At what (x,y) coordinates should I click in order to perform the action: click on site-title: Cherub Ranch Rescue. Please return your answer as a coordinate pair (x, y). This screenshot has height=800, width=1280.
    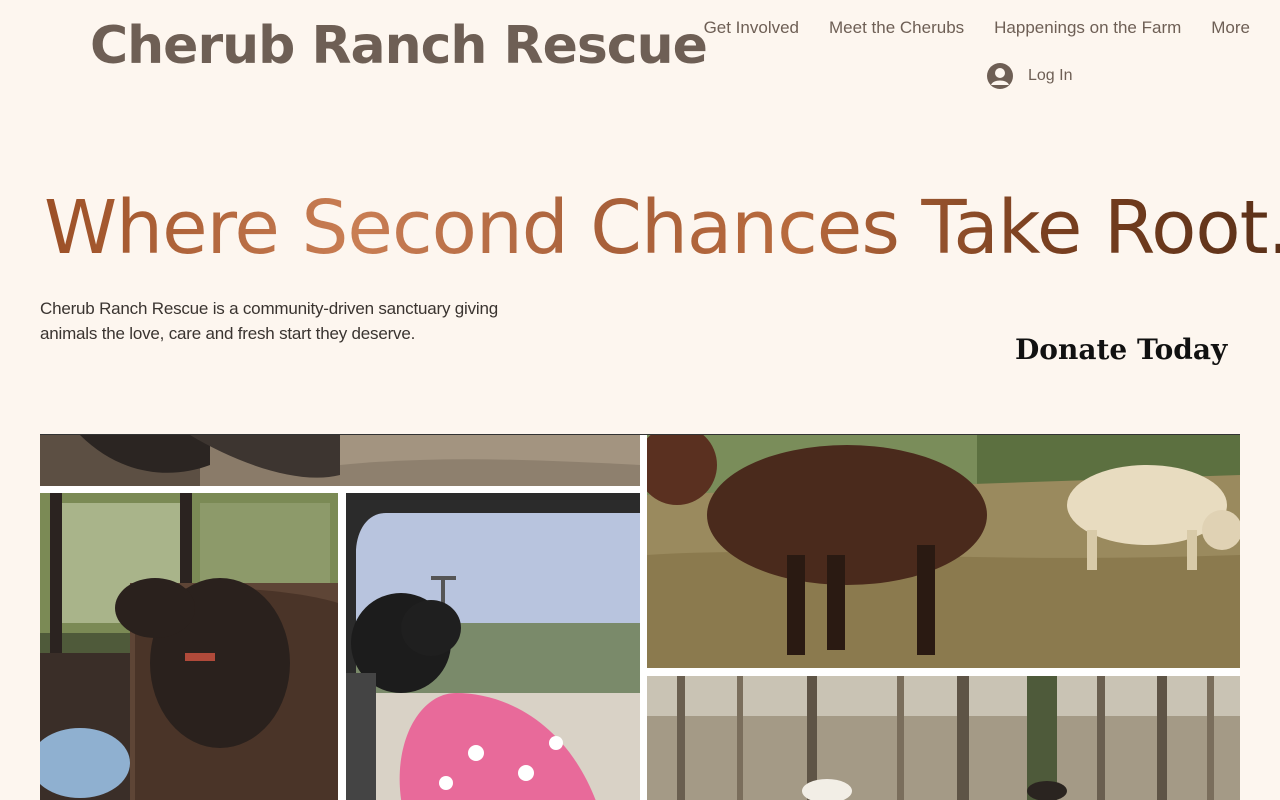
    Looking at the image, I should click on (399, 46).